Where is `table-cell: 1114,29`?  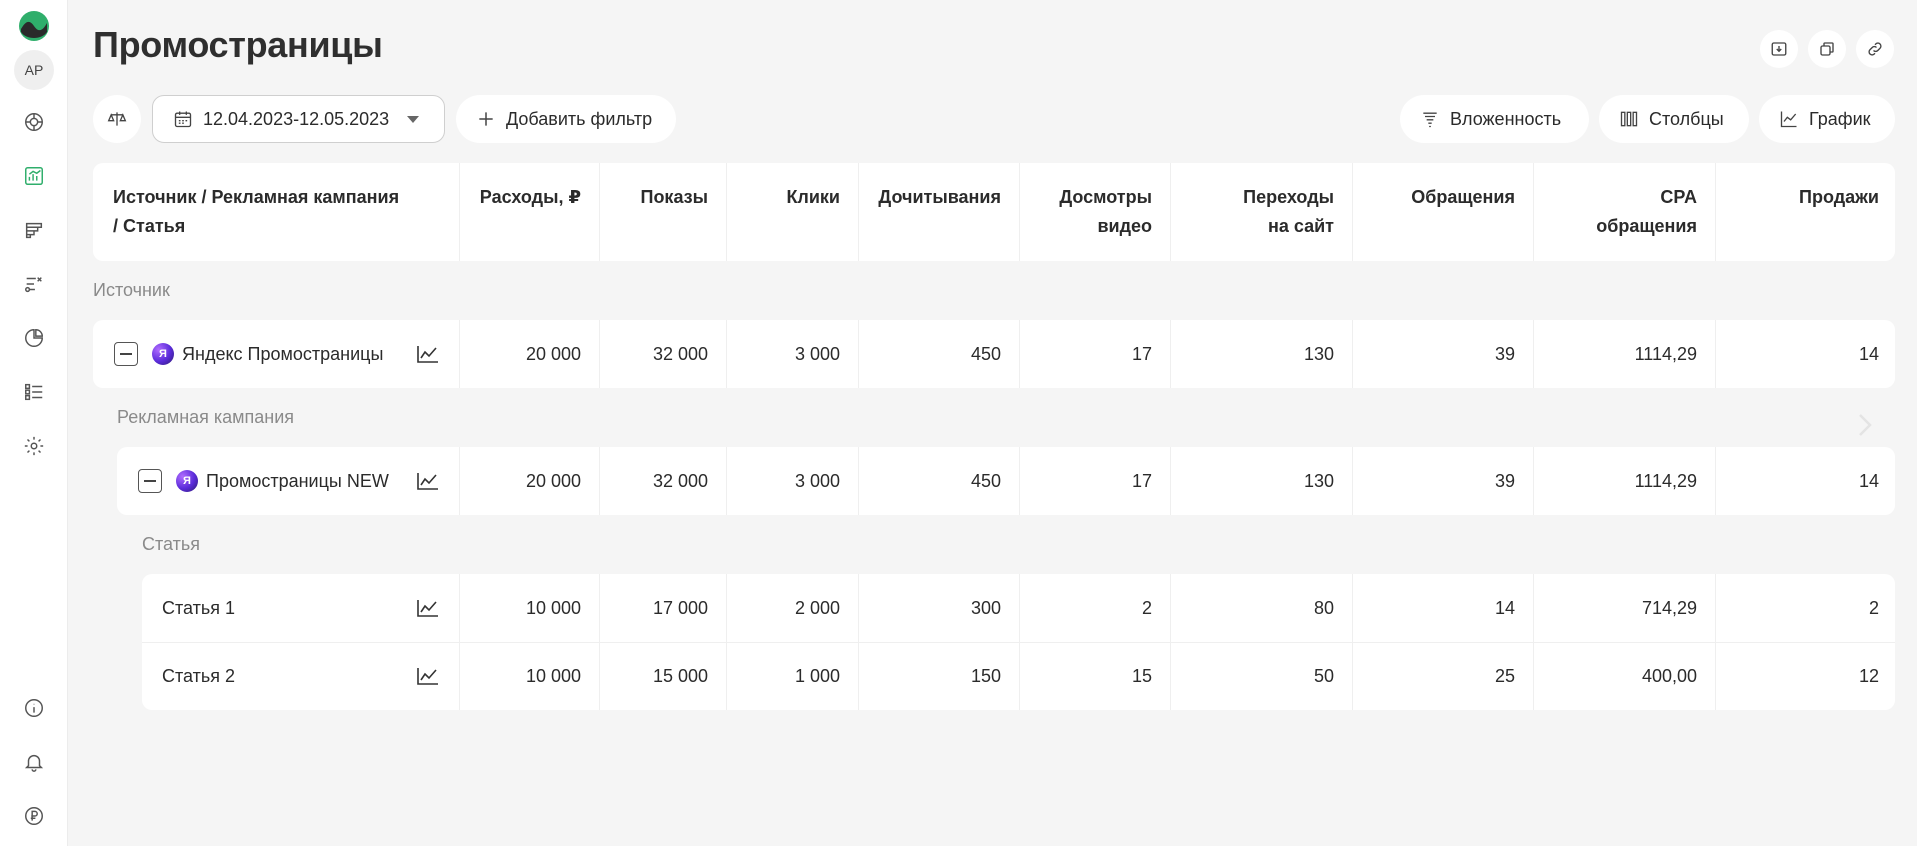 table-cell: 1114,29 is located at coordinates (1665, 353).